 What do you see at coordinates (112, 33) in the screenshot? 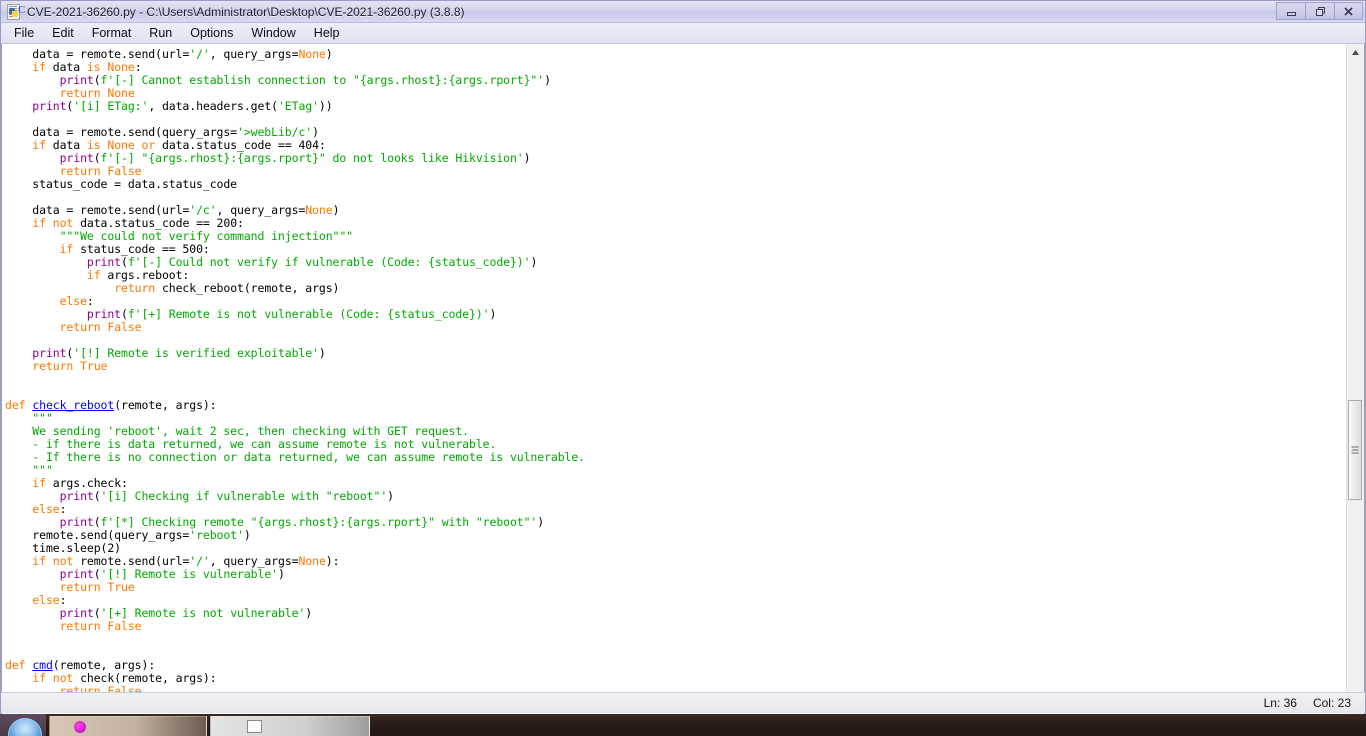
I see `menu-format: Format` at bounding box center [112, 33].